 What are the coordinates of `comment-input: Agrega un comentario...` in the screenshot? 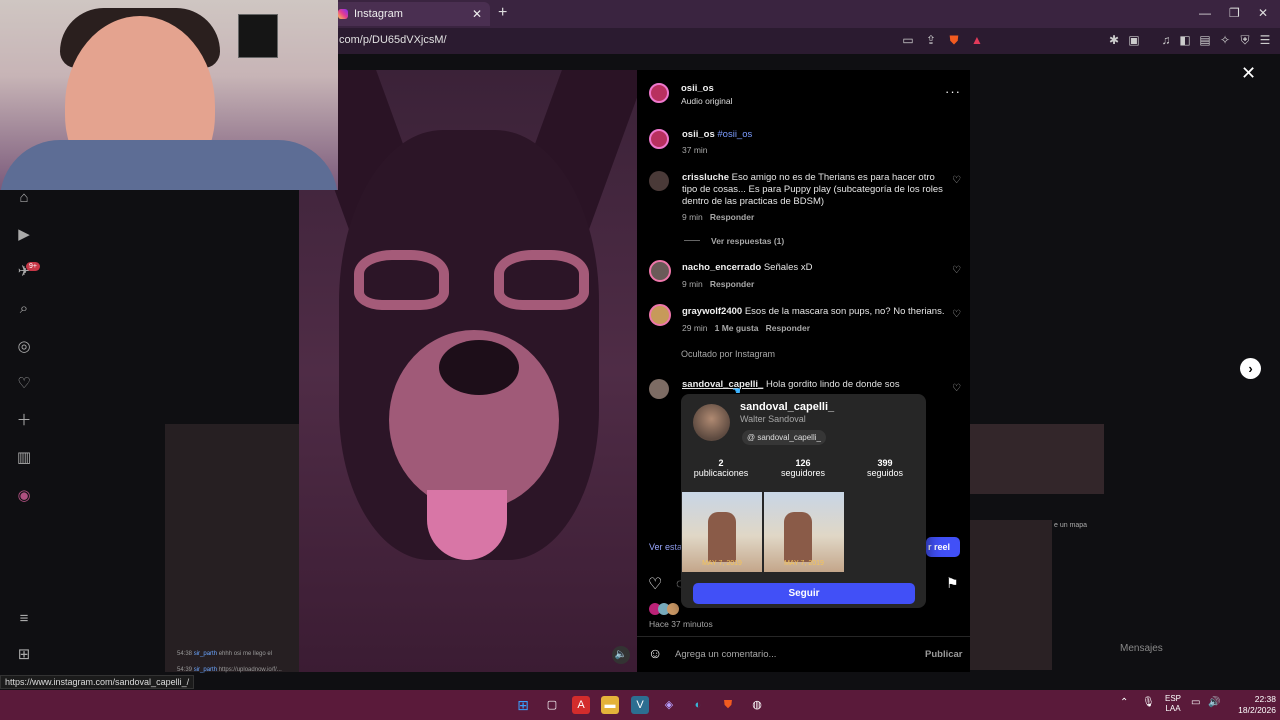 It's located at (725, 654).